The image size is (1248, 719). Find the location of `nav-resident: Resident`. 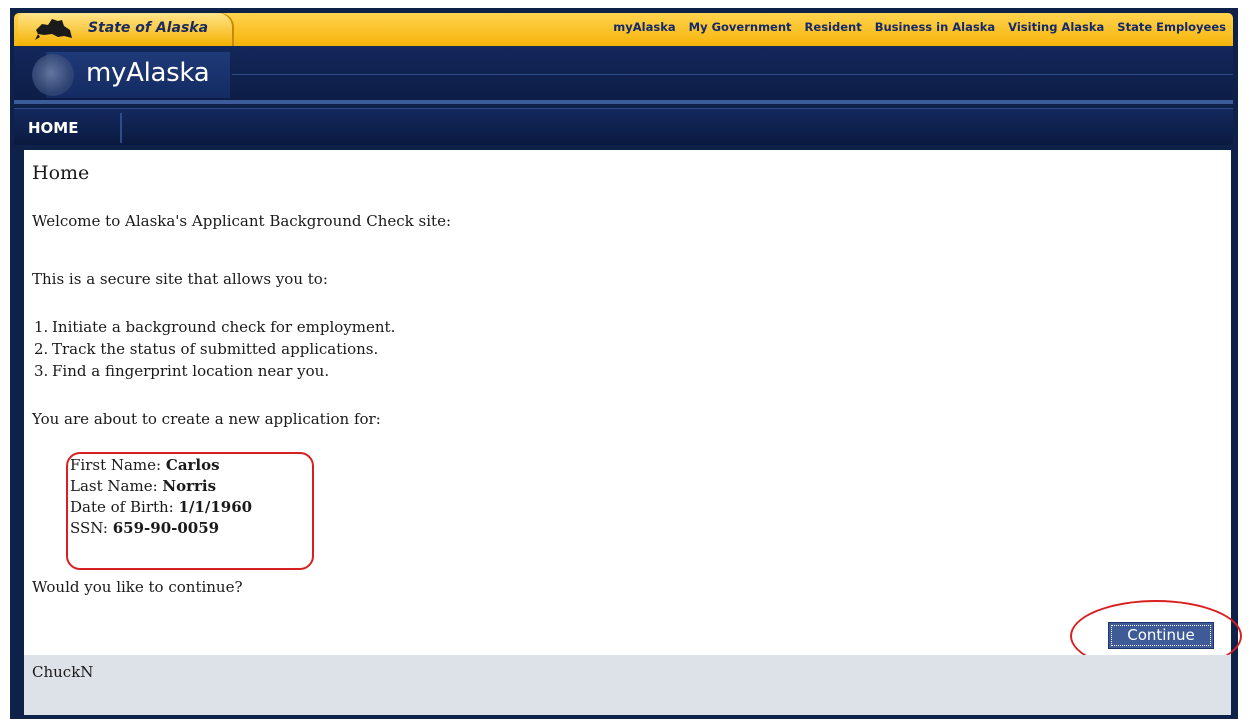

nav-resident: Resident is located at coordinates (833, 27).